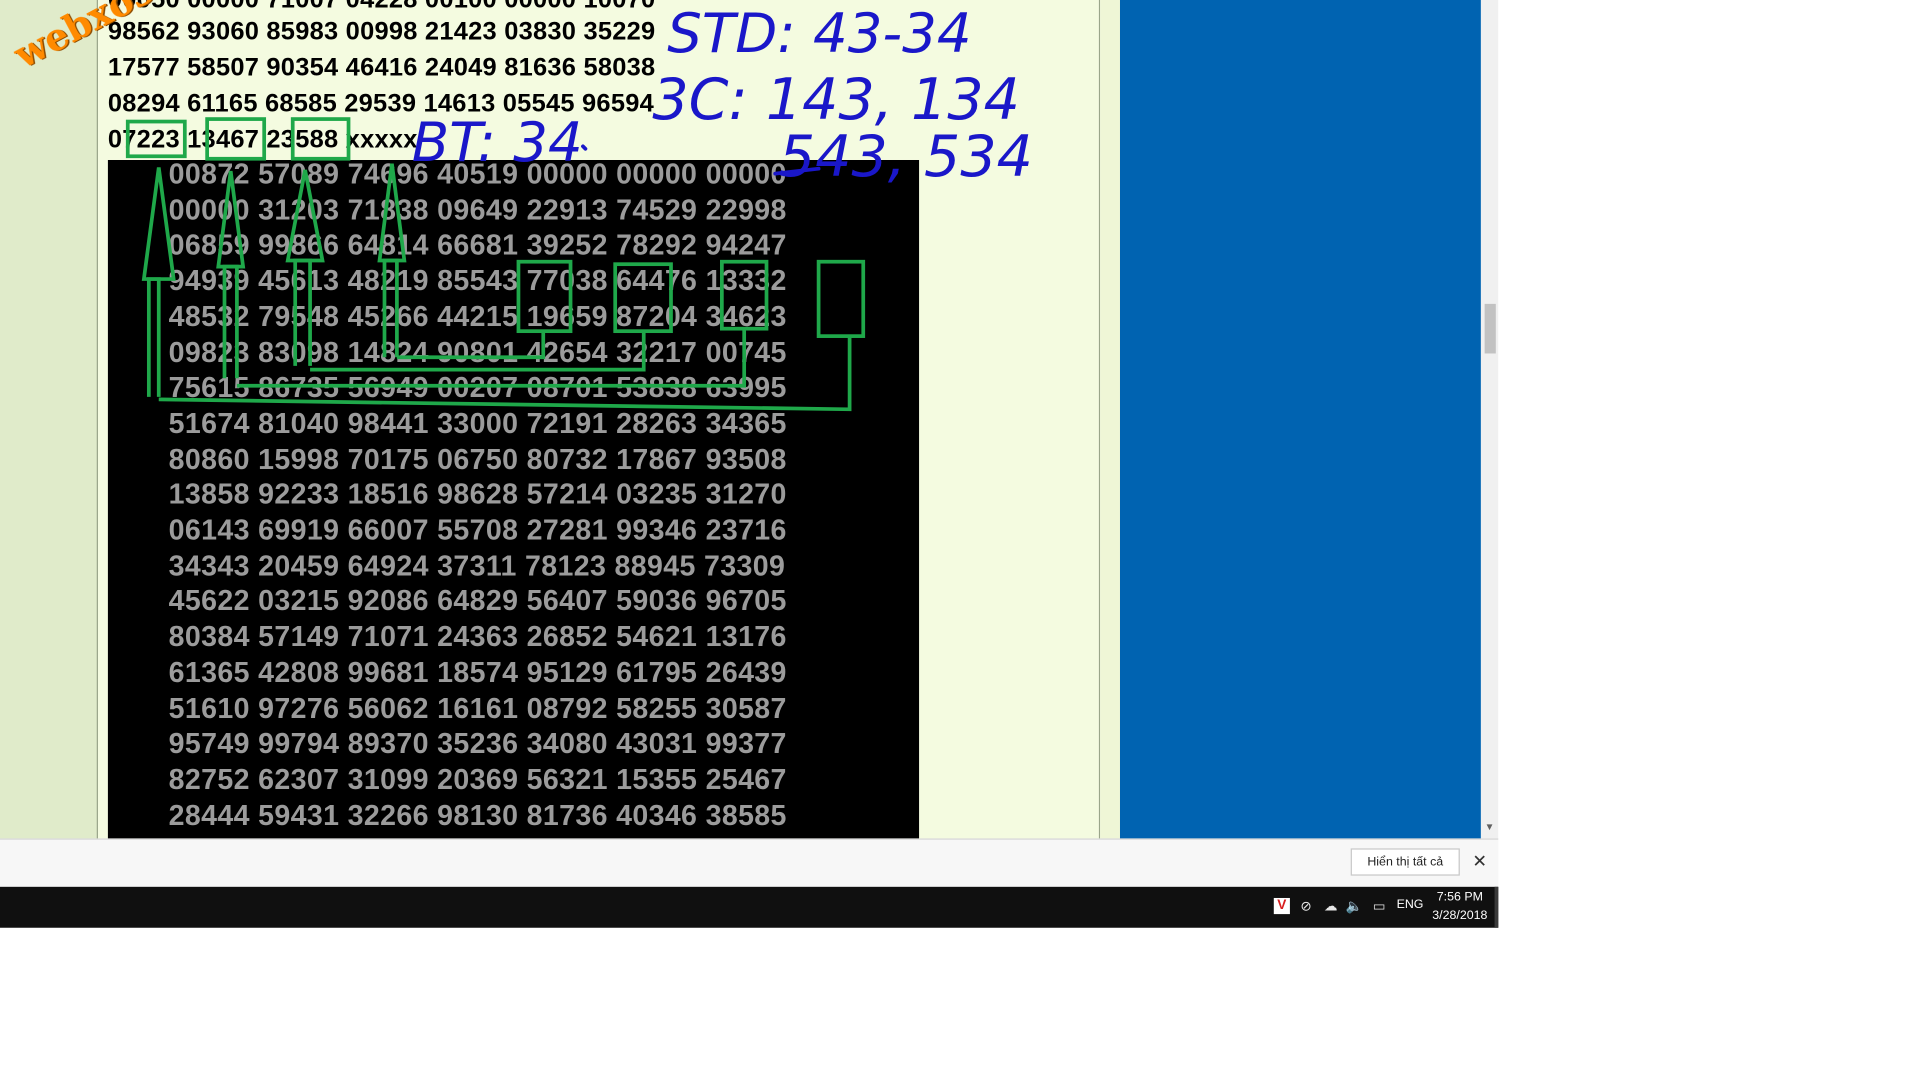 The image size is (1920, 1080). What do you see at coordinates (1405, 862) in the screenshot?
I see `show-all-button: Hiển thị tất cả` at bounding box center [1405, 862].